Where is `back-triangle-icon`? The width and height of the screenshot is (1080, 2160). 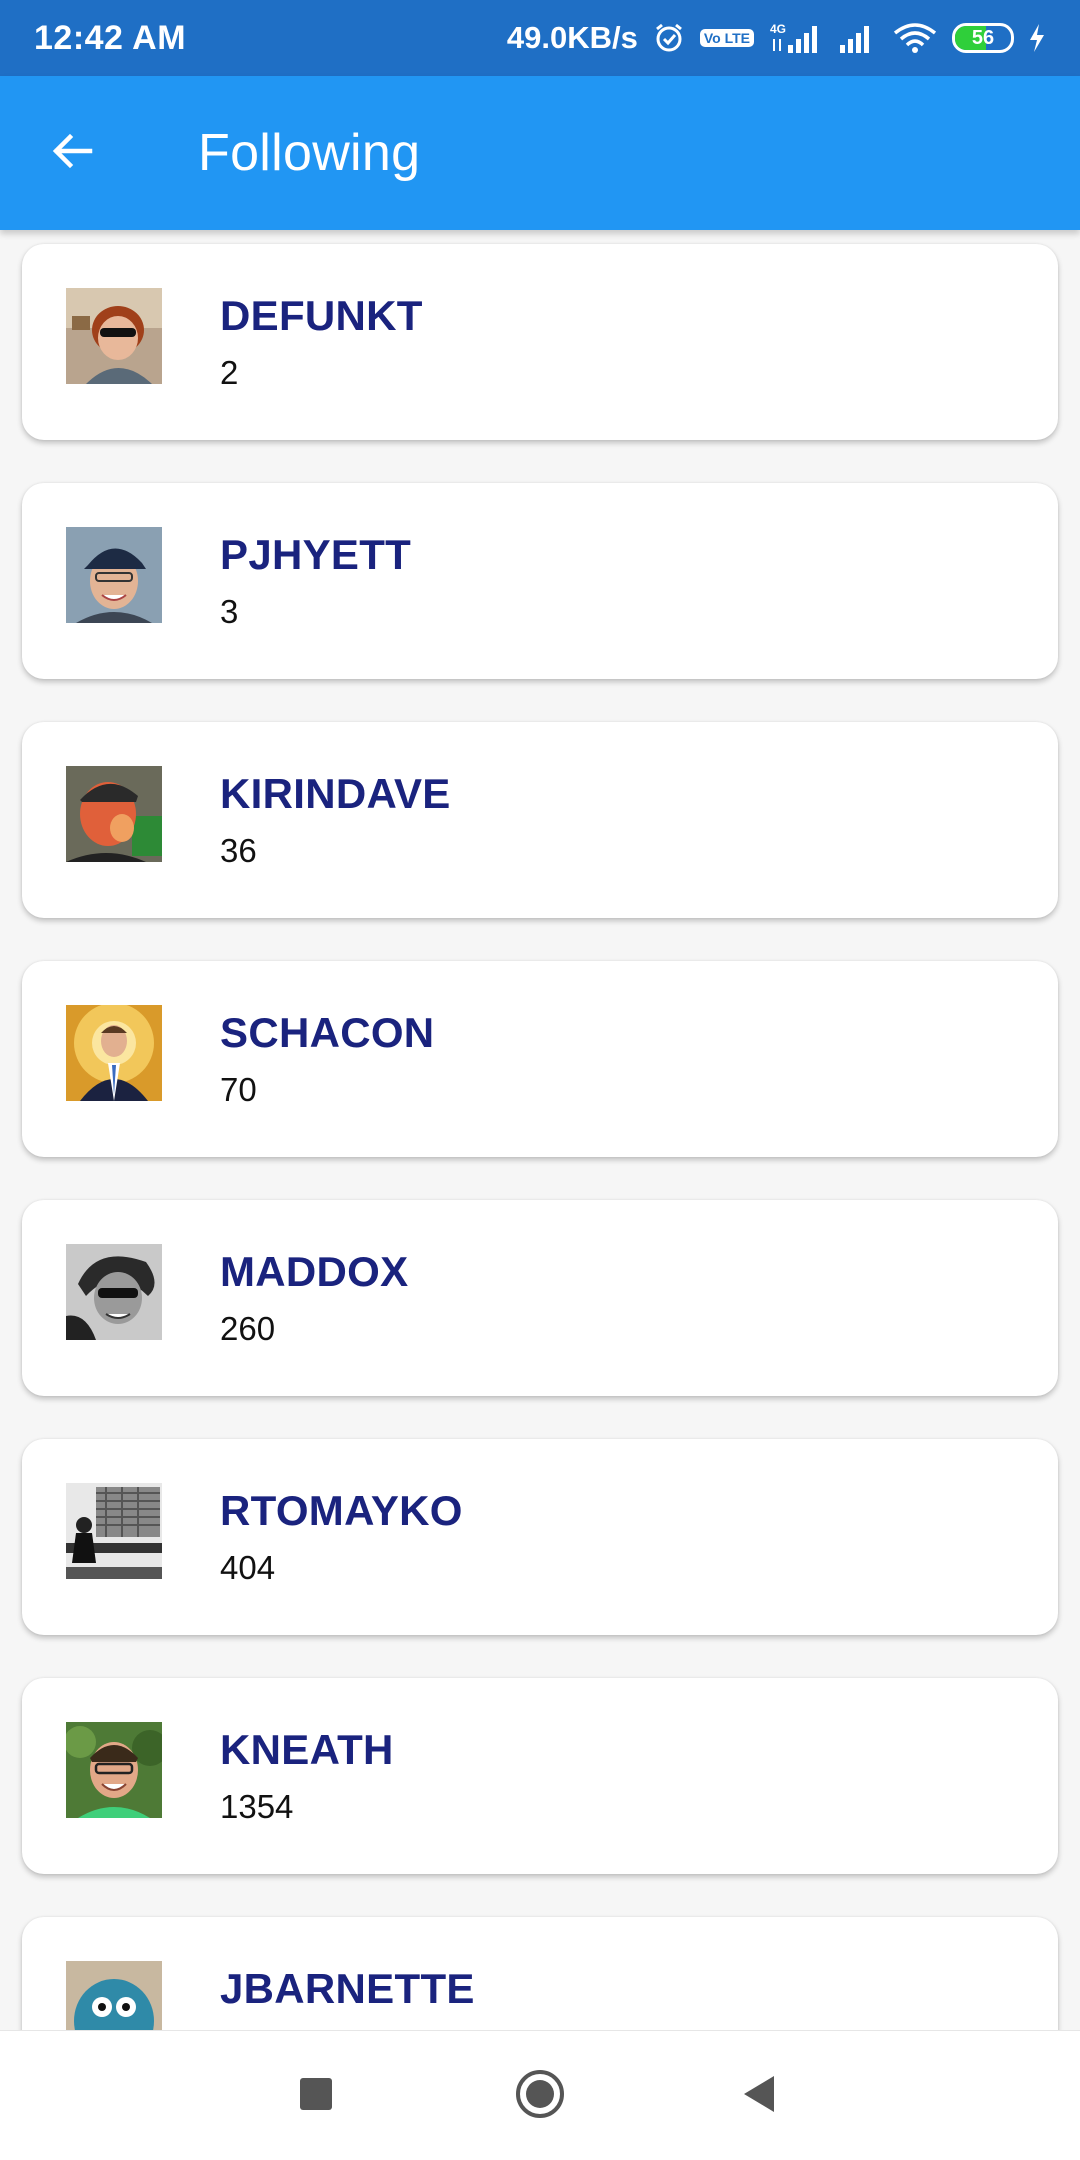
back-triangle-icon is located at coordinates (760, 2096).